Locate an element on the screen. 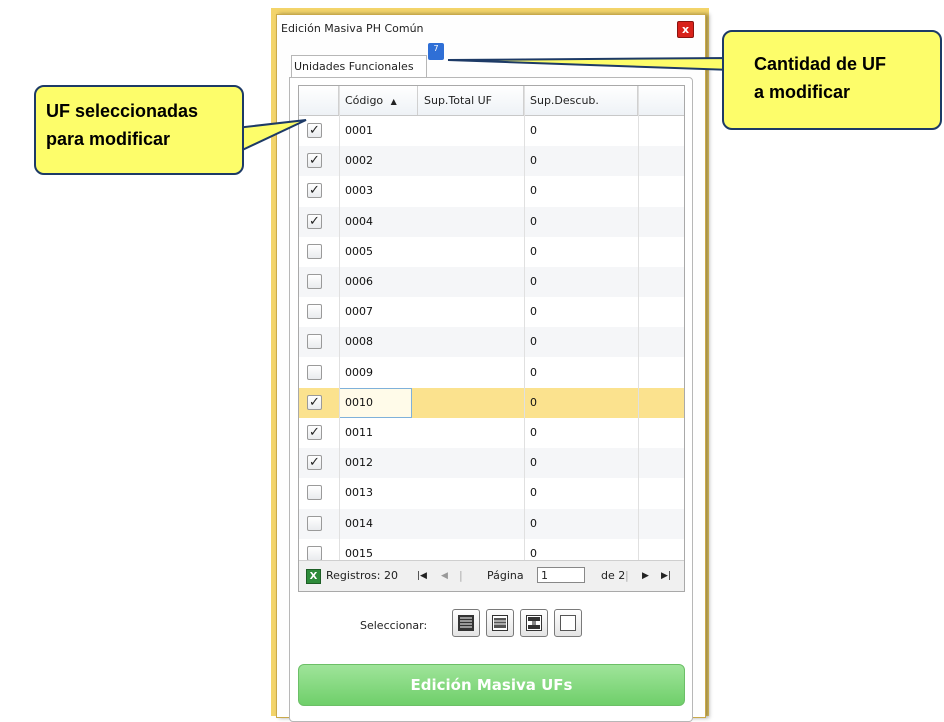  table-row: 0006 0 is located at coordinates (491, 282).